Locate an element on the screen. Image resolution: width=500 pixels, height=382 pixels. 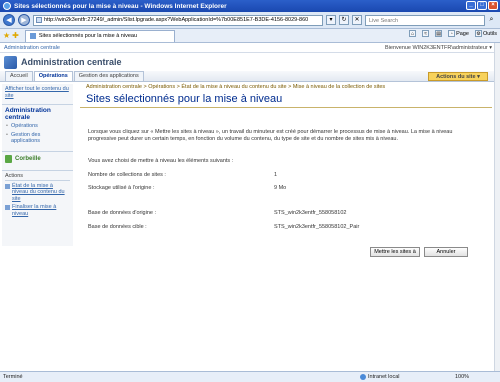
field-value-source-database: STS_win2k3entfr_558058102 is located at coordinates (310, 213).